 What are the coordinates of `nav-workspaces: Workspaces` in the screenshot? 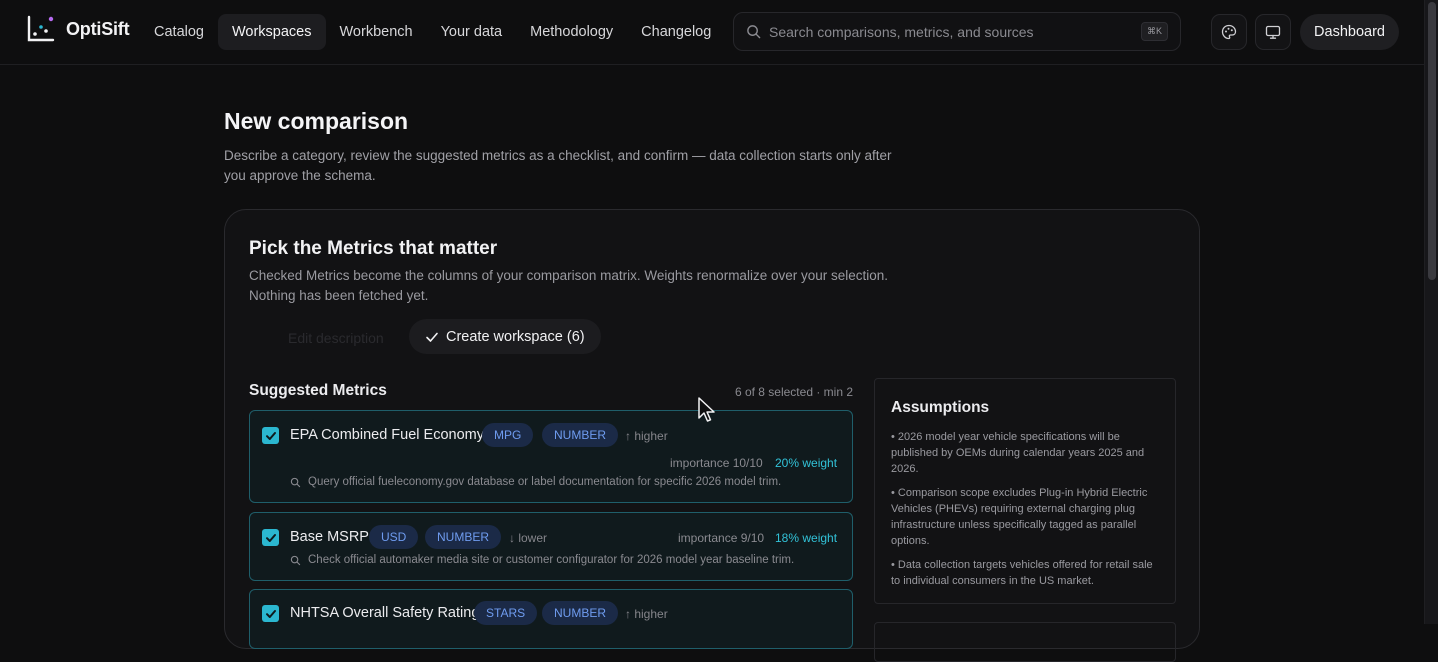 It's located at (271, 32).